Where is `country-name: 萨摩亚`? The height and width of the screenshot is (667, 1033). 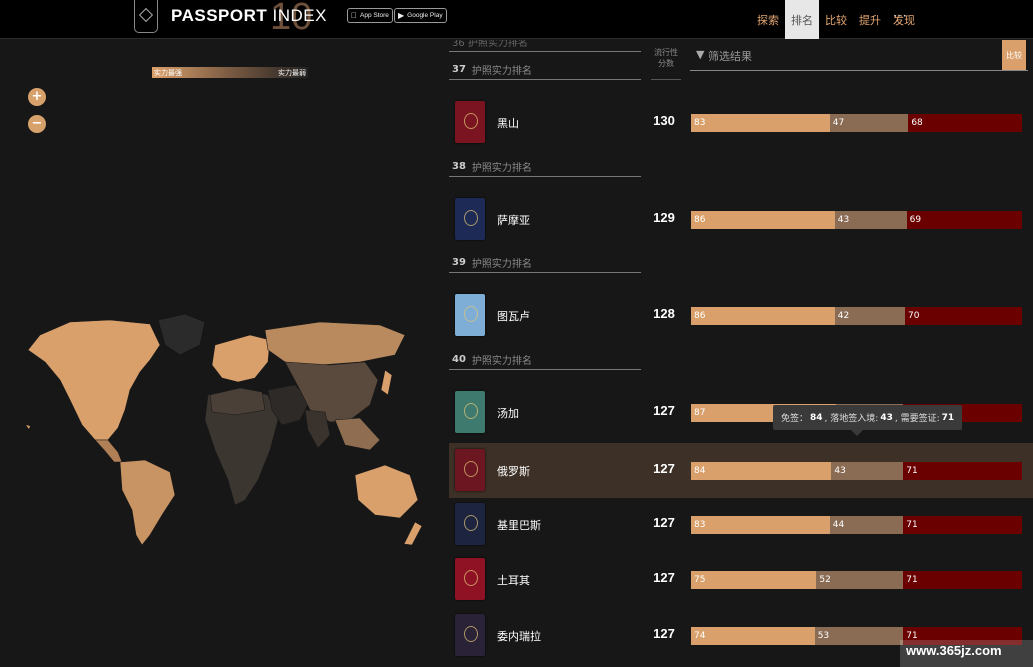
country-name: 萨摩亚 is located at coordinates (513, 220).